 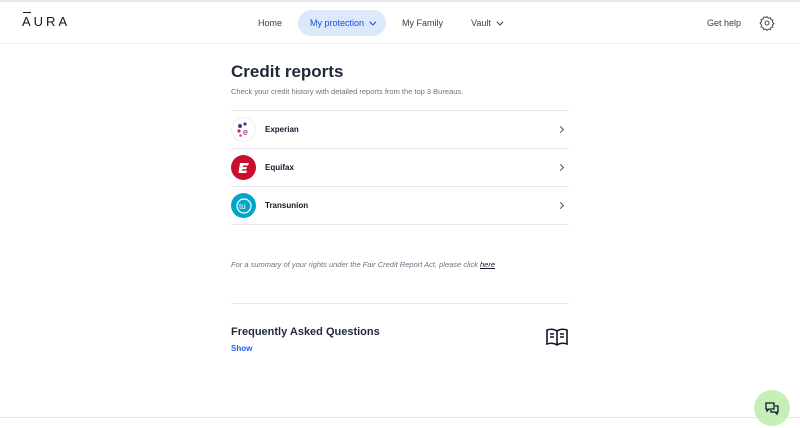 What do you see at coordinates (305, 332) in the screenshot?
I see `faq-title: Frequently Asked Questions` at bounding box center [305, 332].